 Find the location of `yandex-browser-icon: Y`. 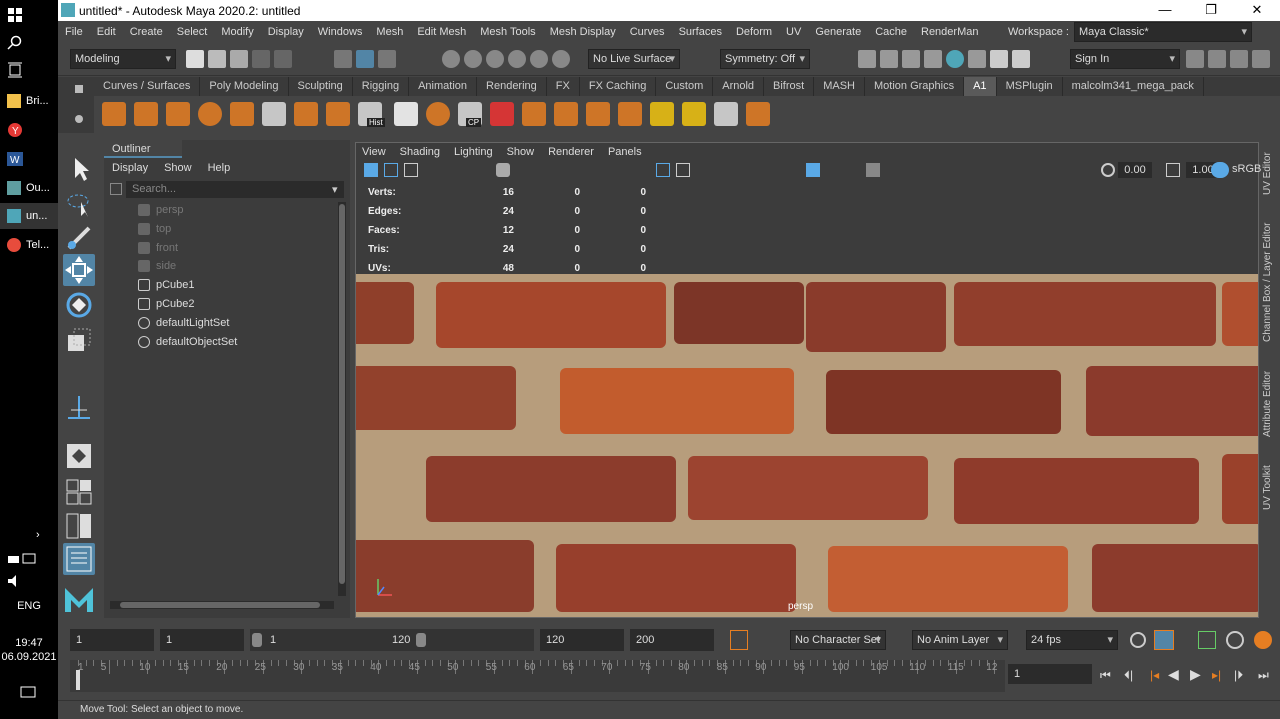

yandex-browser-icon: Y is located at coordinates (29, 130).